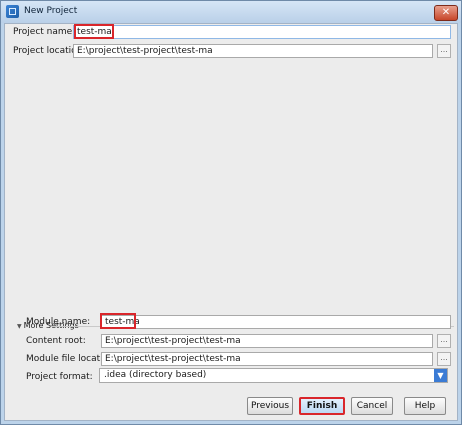  What do you see at coordinates (372, 406) in the screenshot?
I see `cancel-button: Cancel` at bounding box center [372, 406].